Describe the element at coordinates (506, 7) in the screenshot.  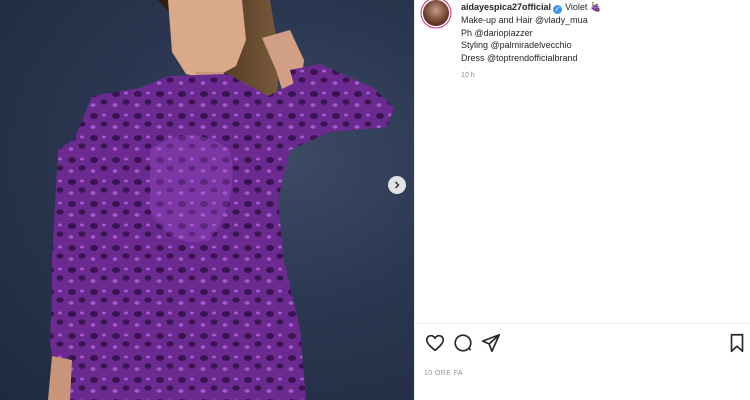
I see `username-link: aidayespica27official` at that location.